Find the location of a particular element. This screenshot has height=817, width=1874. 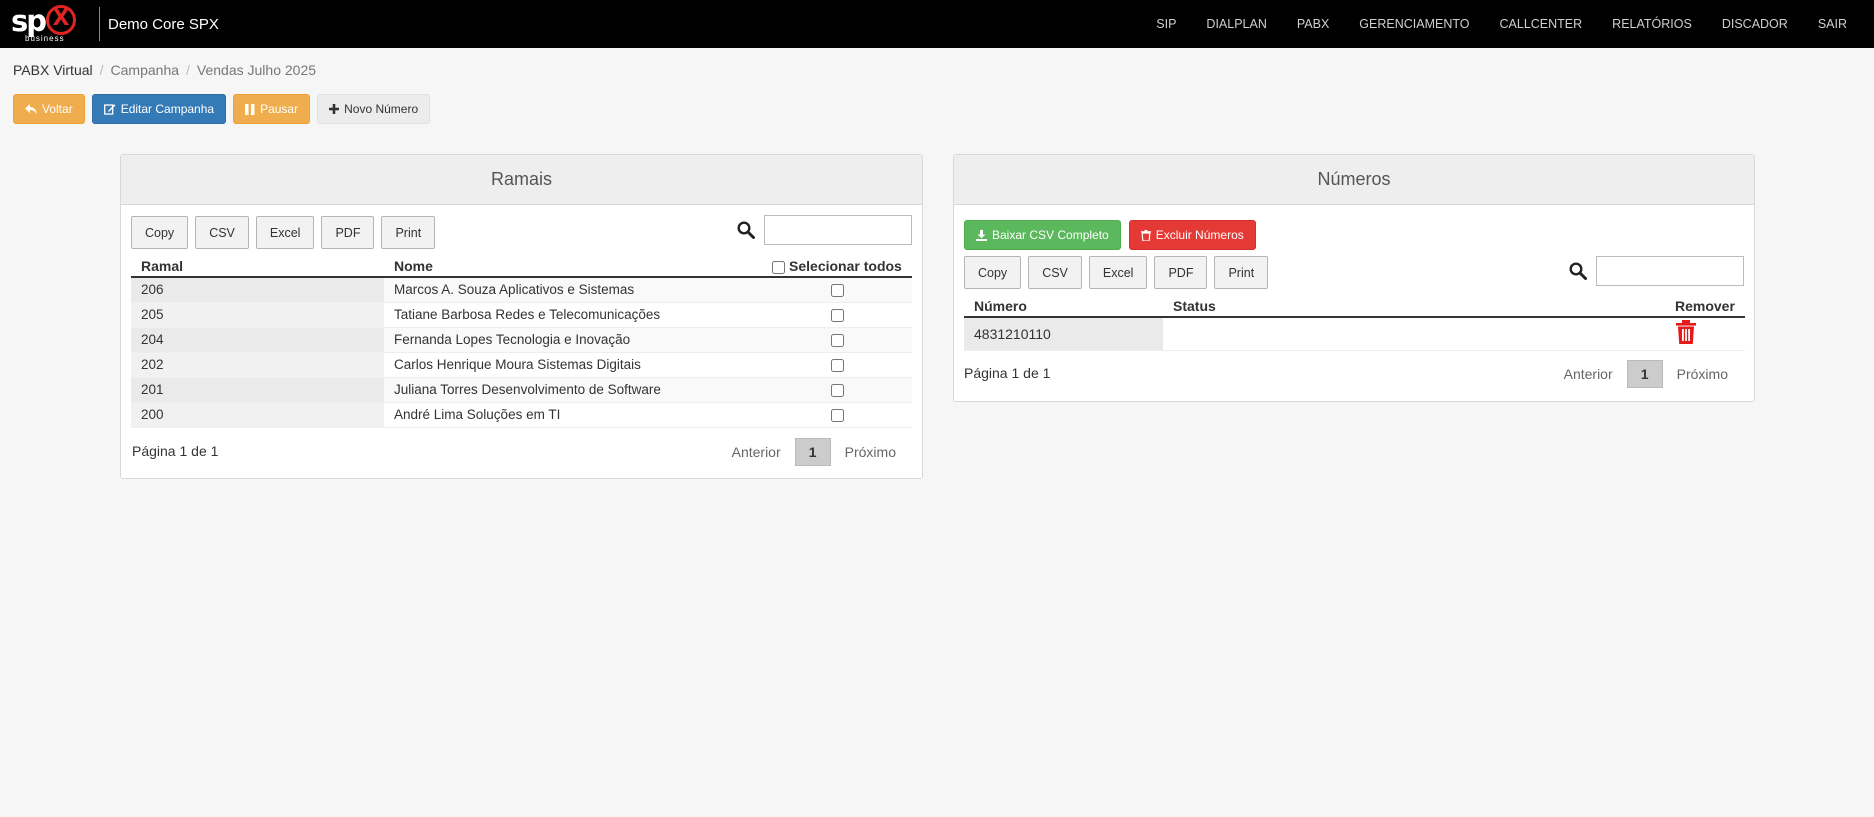

nome-cell: Marcos A. Souza Aplicativos e Sistemas is located at coordinates (573, 290).